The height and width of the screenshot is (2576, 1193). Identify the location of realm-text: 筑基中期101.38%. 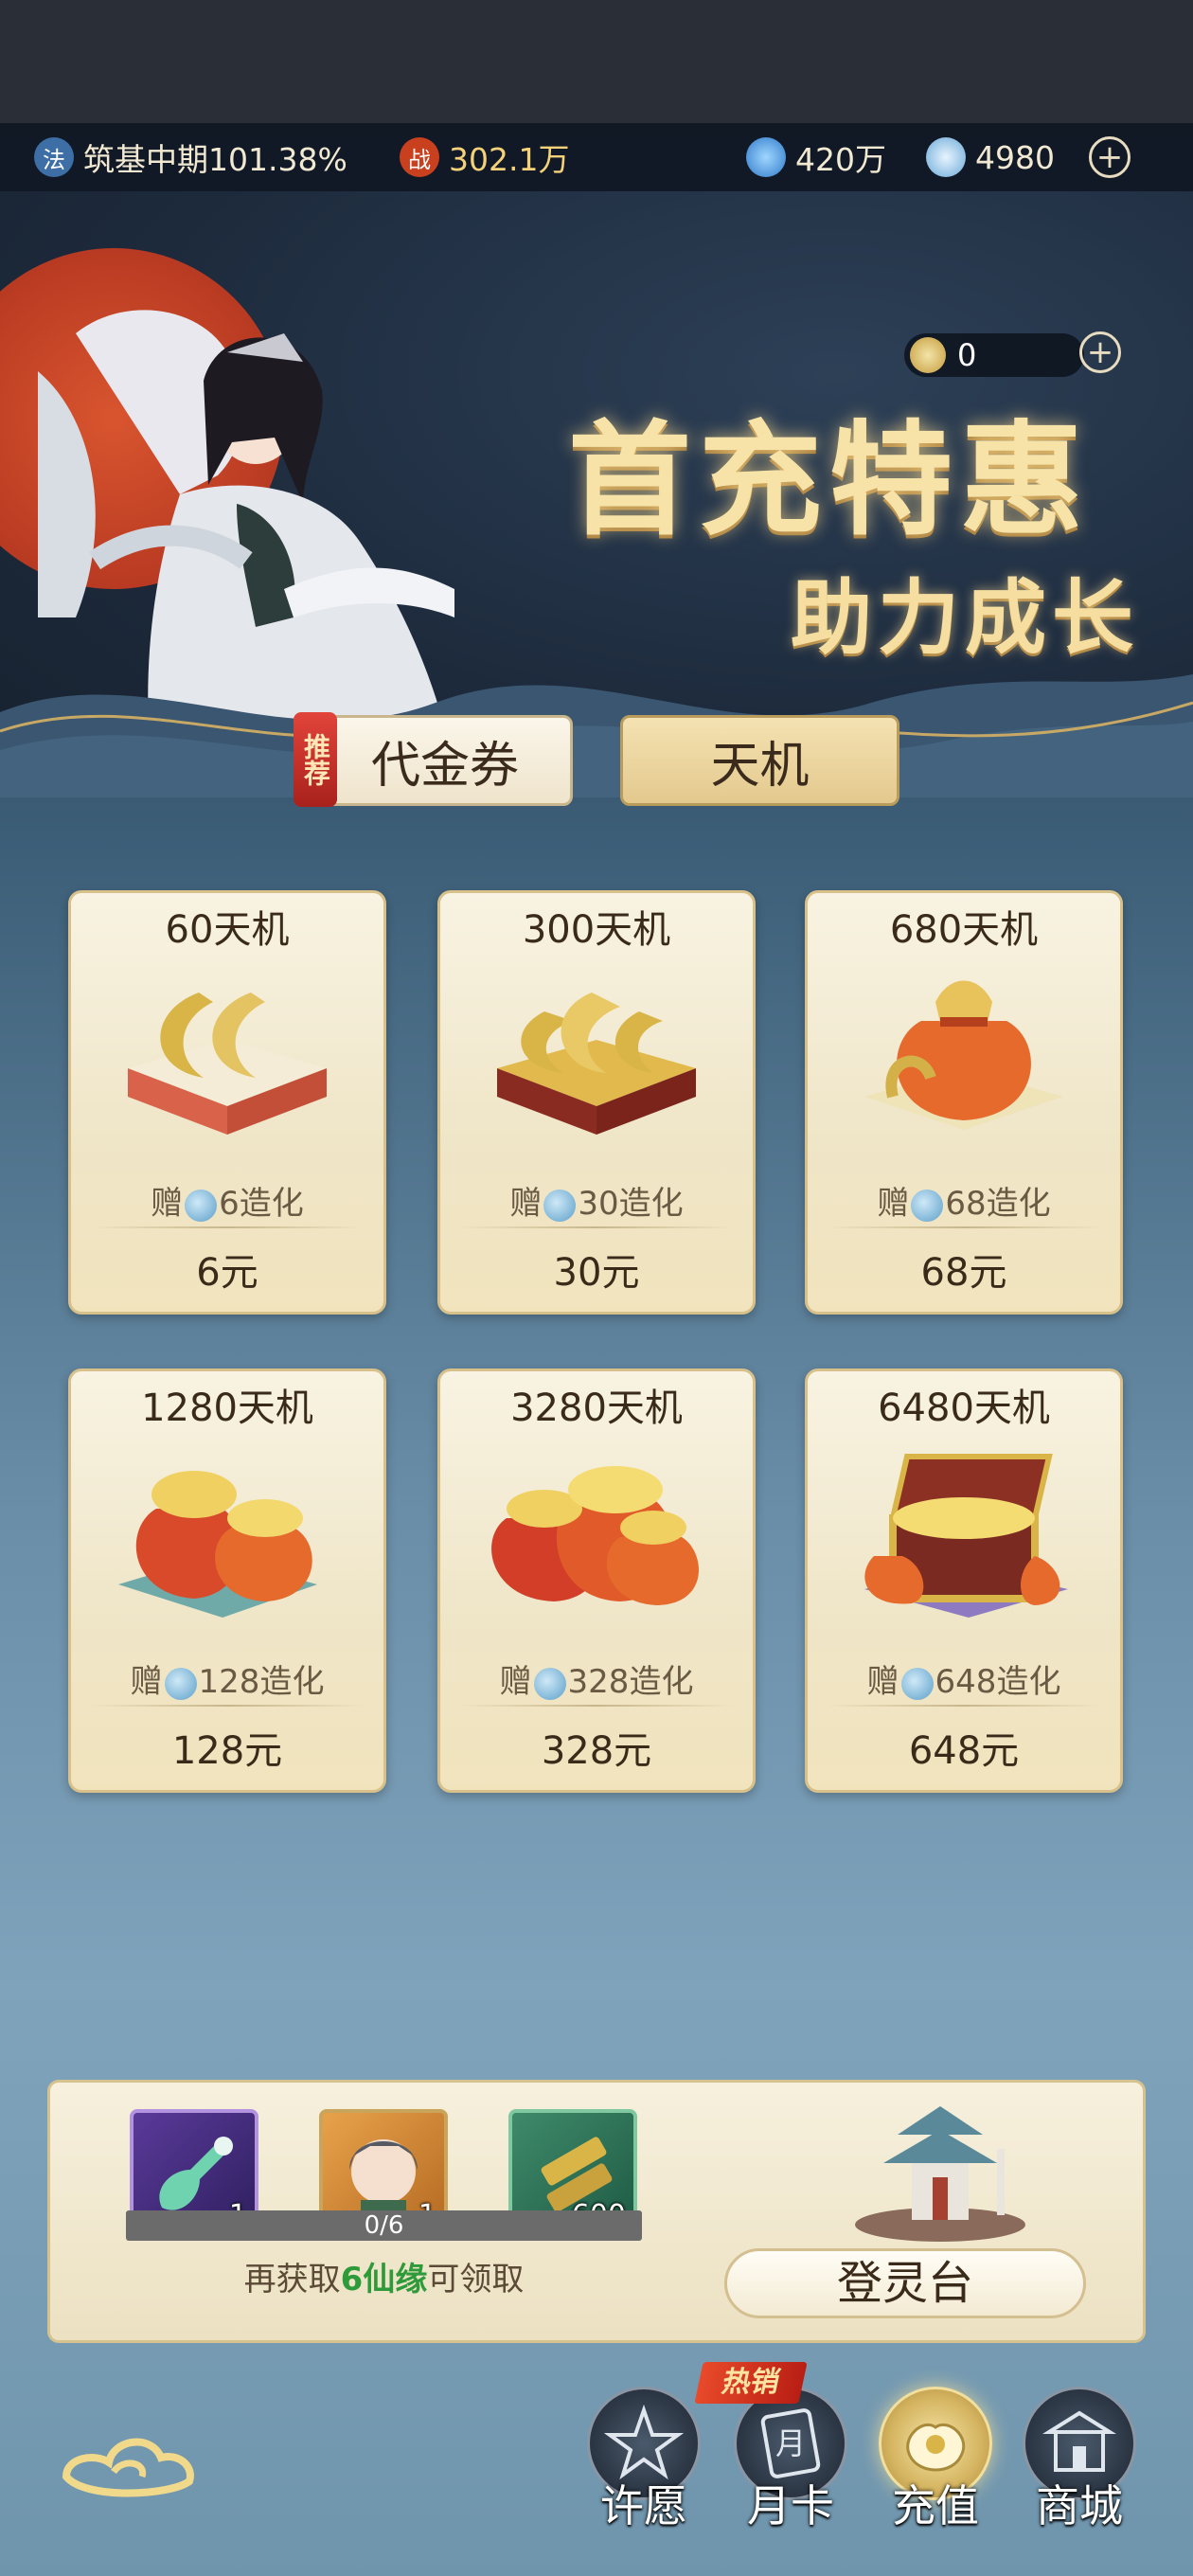
(215, 159).